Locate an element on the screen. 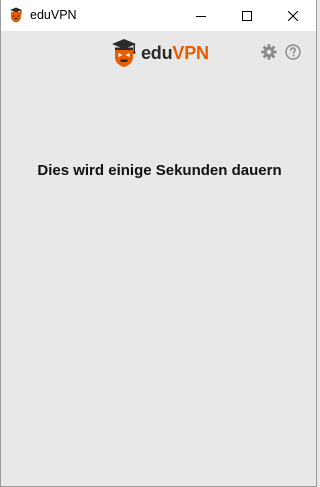 The image size is (320, 487). logo-text-edu: edu is located at coordinates (157, 53).